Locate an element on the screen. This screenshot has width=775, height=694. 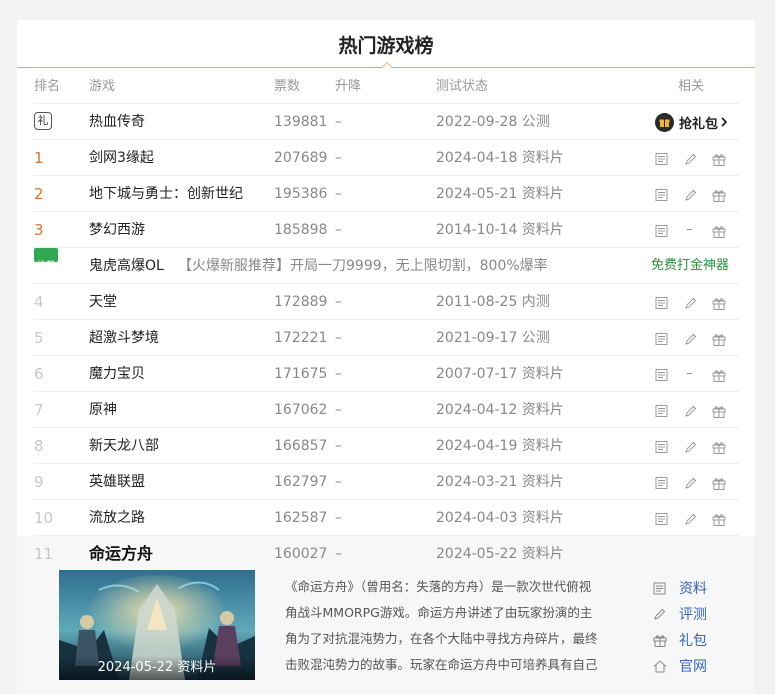
game-rank: 1 is located at coordinates (39, 158).